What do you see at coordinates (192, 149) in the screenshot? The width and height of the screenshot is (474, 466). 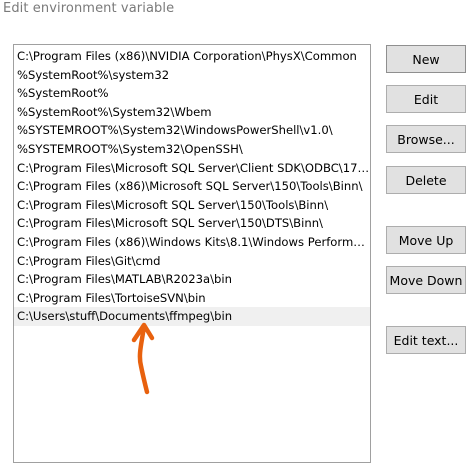 I see `list-item: %SYSTEMROOT%\System32\OpenSSH\` at bounding box center [192, 149].